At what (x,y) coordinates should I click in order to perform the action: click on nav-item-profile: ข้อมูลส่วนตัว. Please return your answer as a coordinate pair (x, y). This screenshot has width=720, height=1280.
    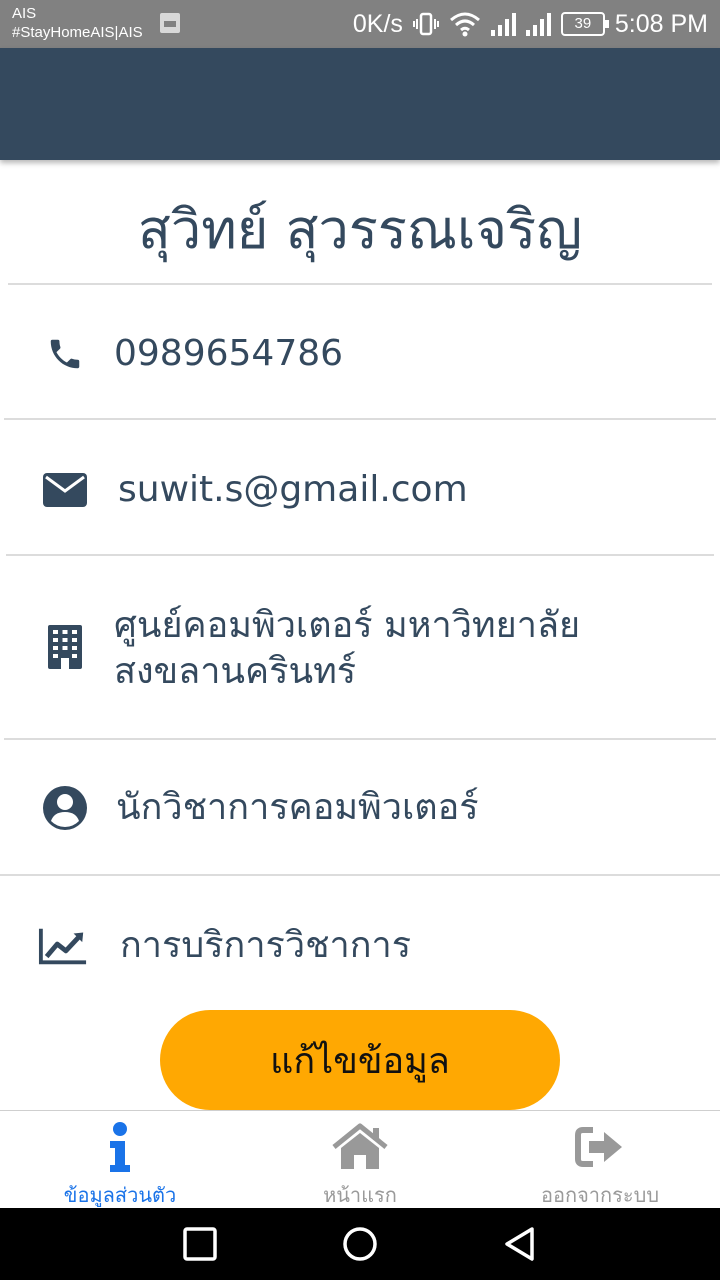
    Looking at the image, I should click on (120, 1159).